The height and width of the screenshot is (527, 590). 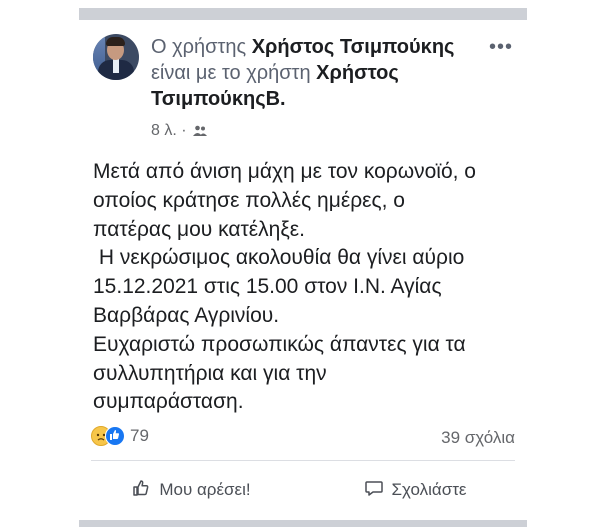 I want to click on top-separator, so click(x=303, y=14).